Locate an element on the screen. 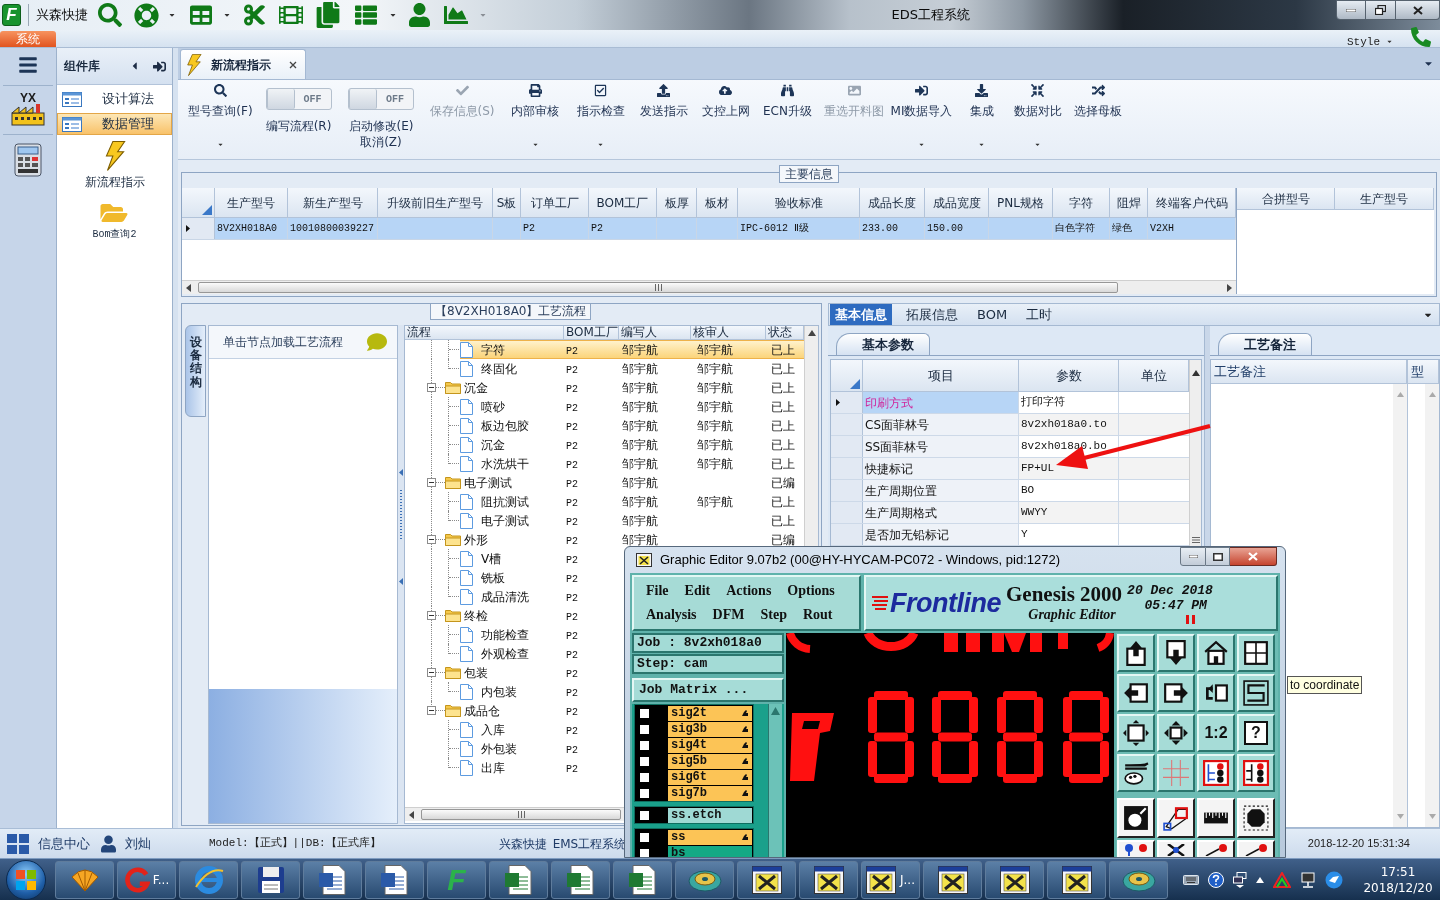  column-header: 字符 is located at coordinates (1081, 203).